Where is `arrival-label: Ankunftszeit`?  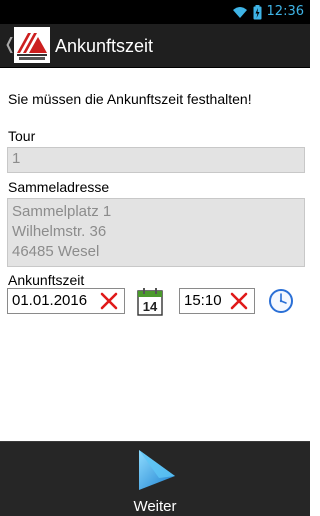 arrival-label: Ankunftszeit is located at coordinates (46, 280).